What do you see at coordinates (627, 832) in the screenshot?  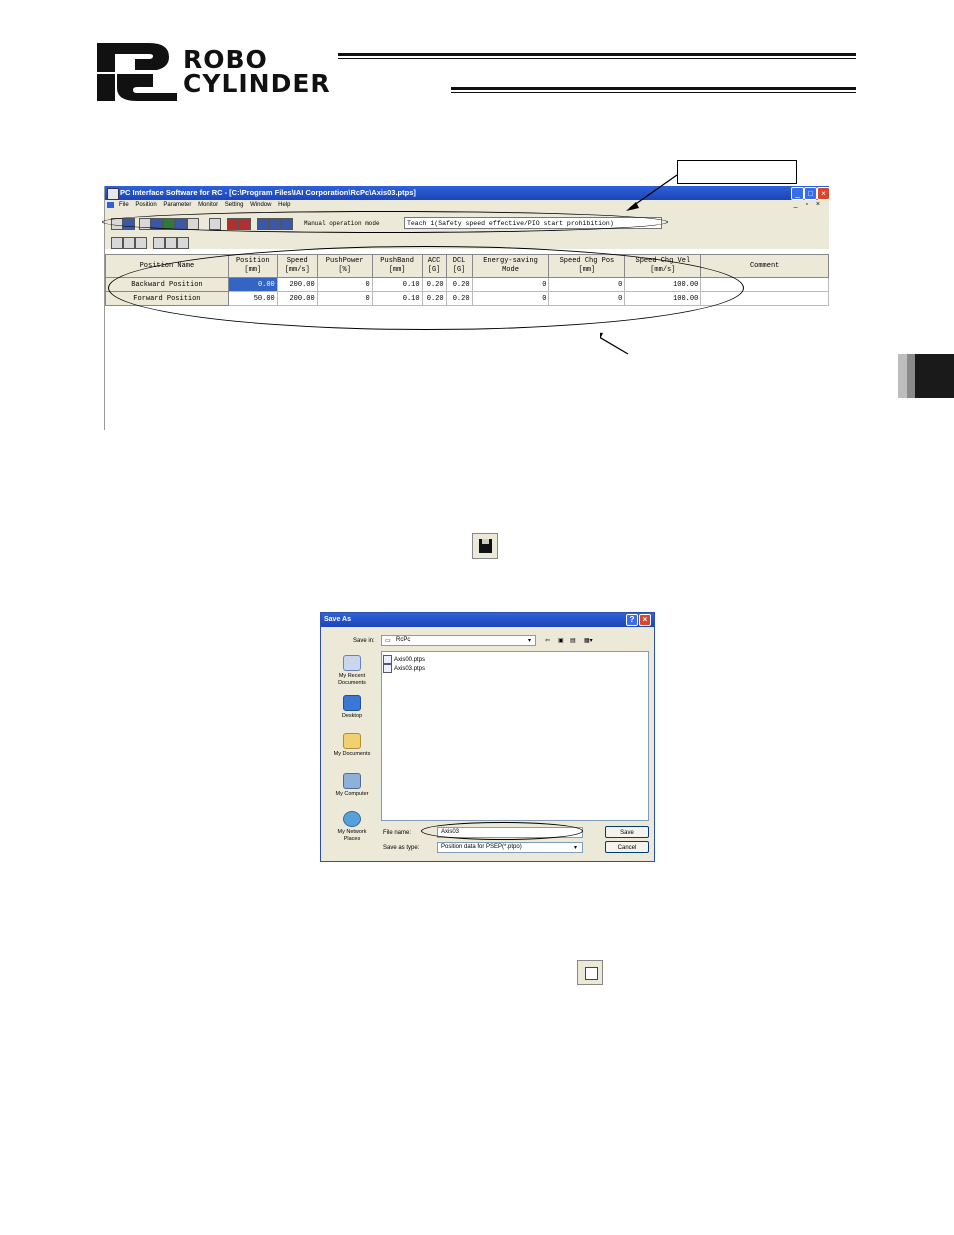 I see `save-button: Save` at bounding box center [627, 832].